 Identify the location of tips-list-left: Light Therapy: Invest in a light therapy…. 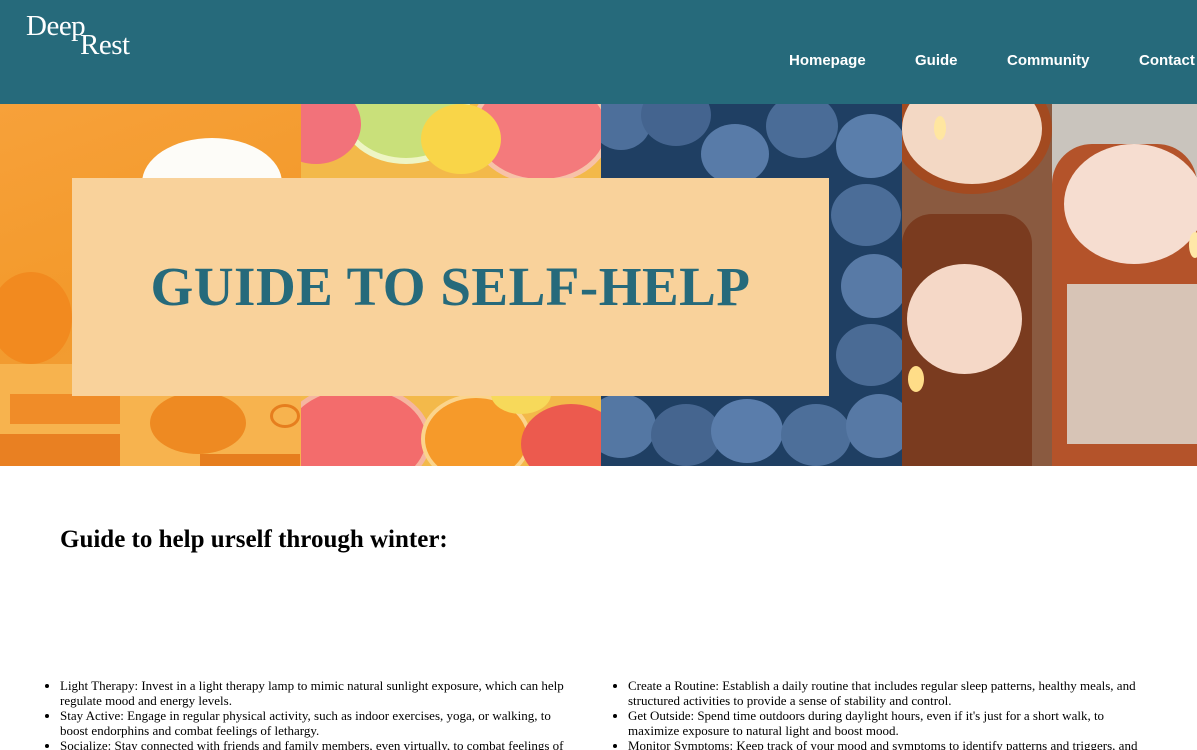
(320, 714).